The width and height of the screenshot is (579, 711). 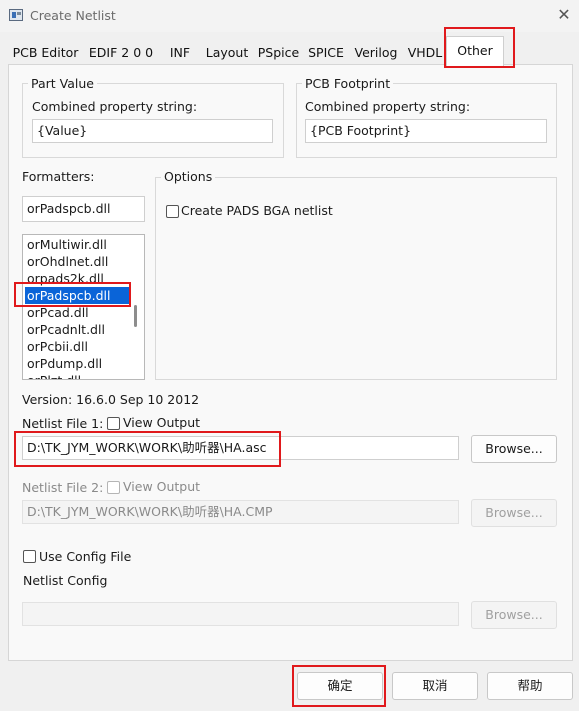 What do you see at coordinates (188, 176) in the screenshot?
I see `options-legend: Options` at bounding box center [188, 176].